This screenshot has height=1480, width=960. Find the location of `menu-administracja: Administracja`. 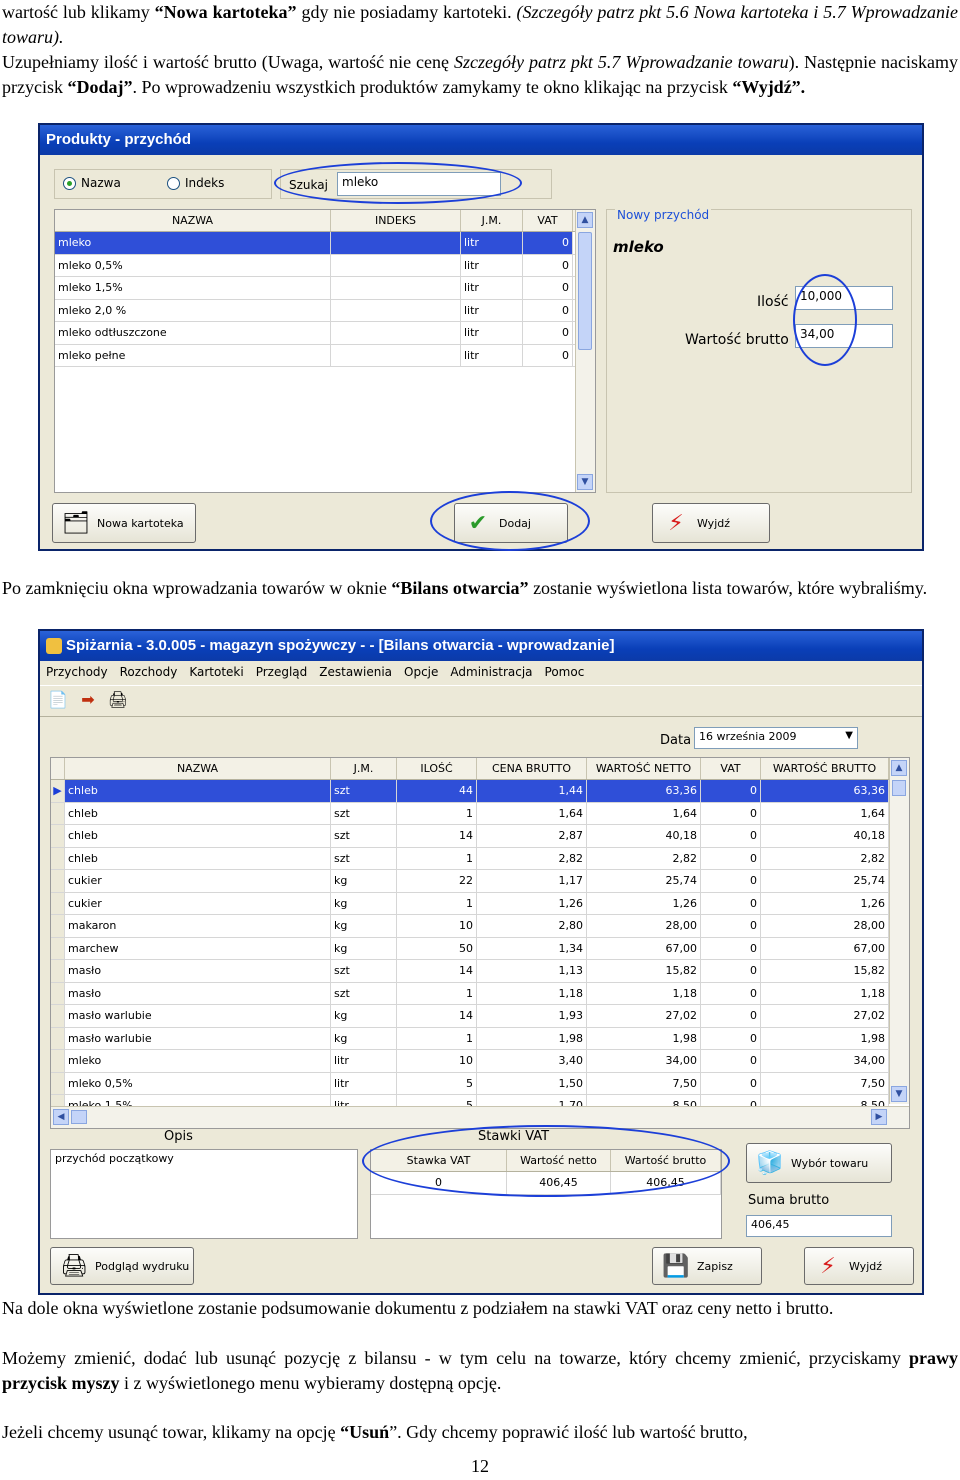

menu-administracja: Administracja is located at coordinates (491, 672).